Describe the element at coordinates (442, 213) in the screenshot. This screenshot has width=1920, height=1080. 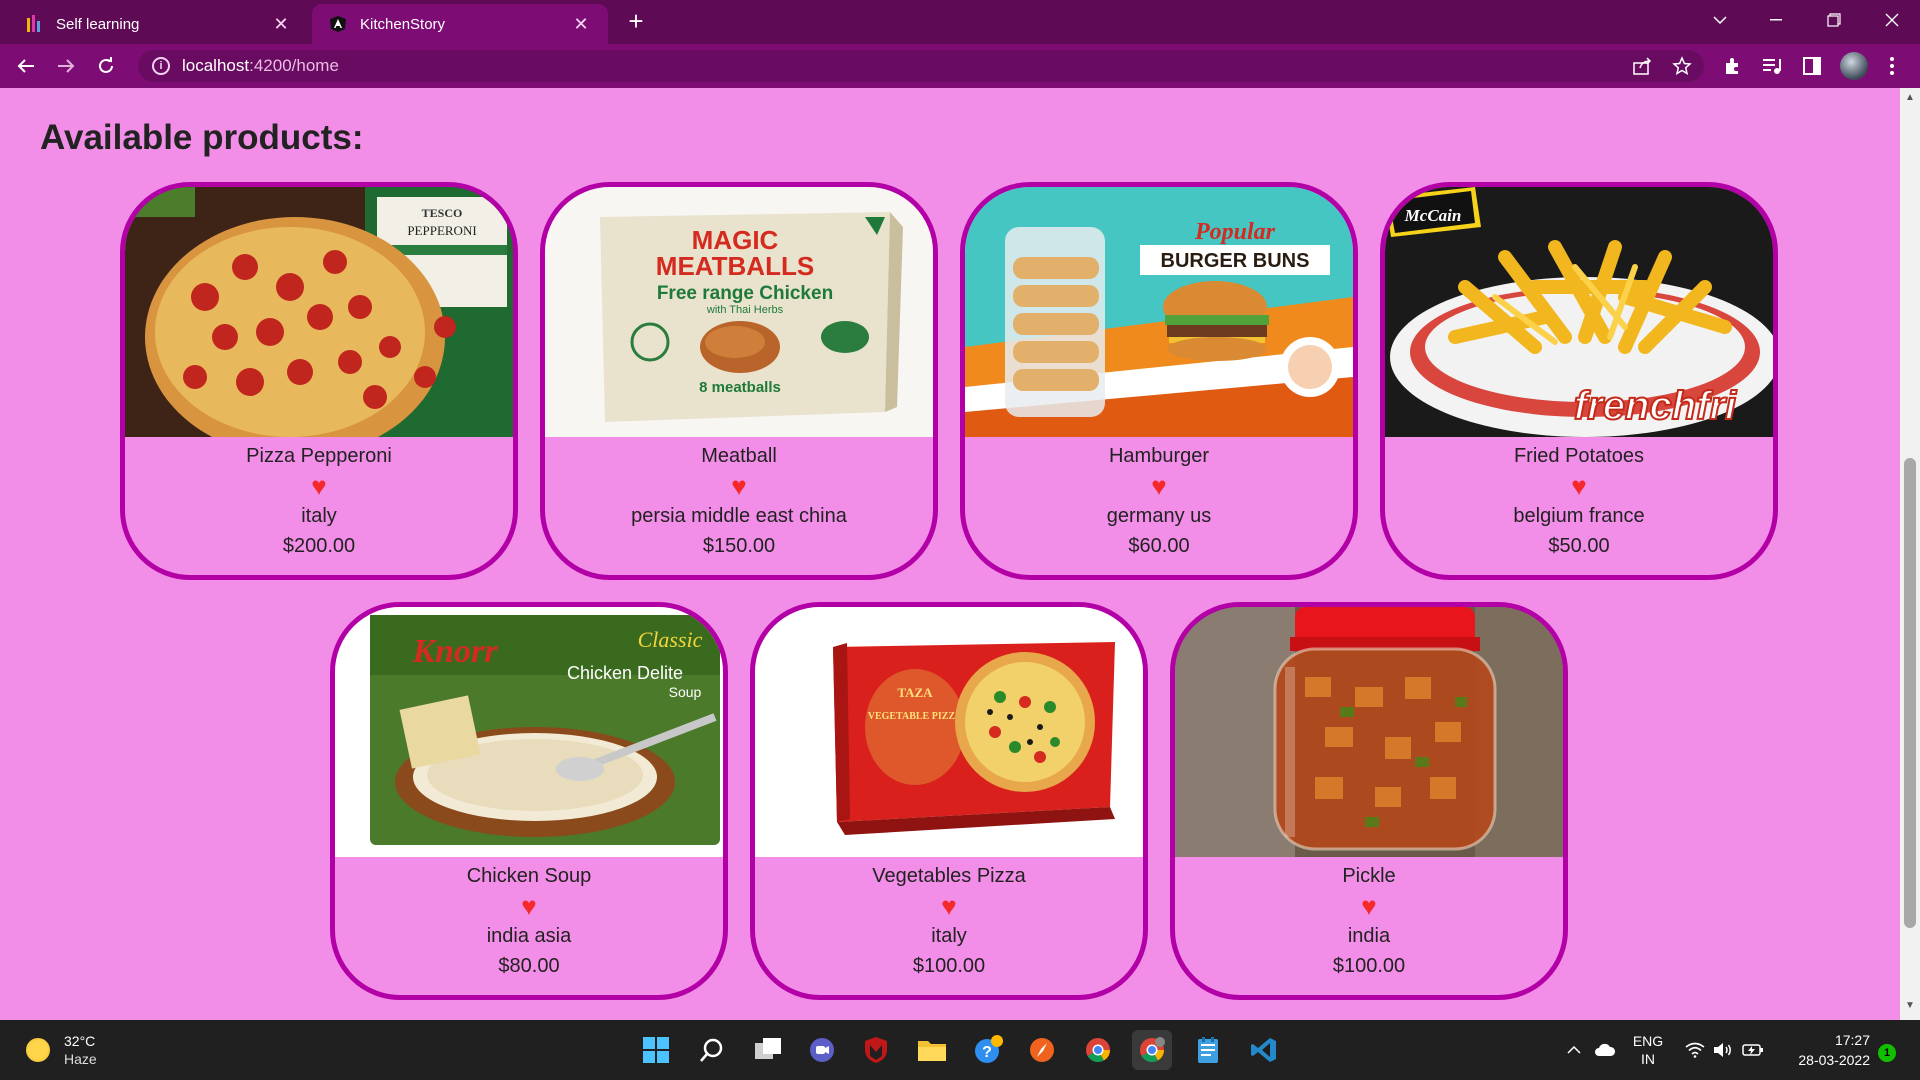
I see `pepperoni-brand-text: TESCO` at that location.